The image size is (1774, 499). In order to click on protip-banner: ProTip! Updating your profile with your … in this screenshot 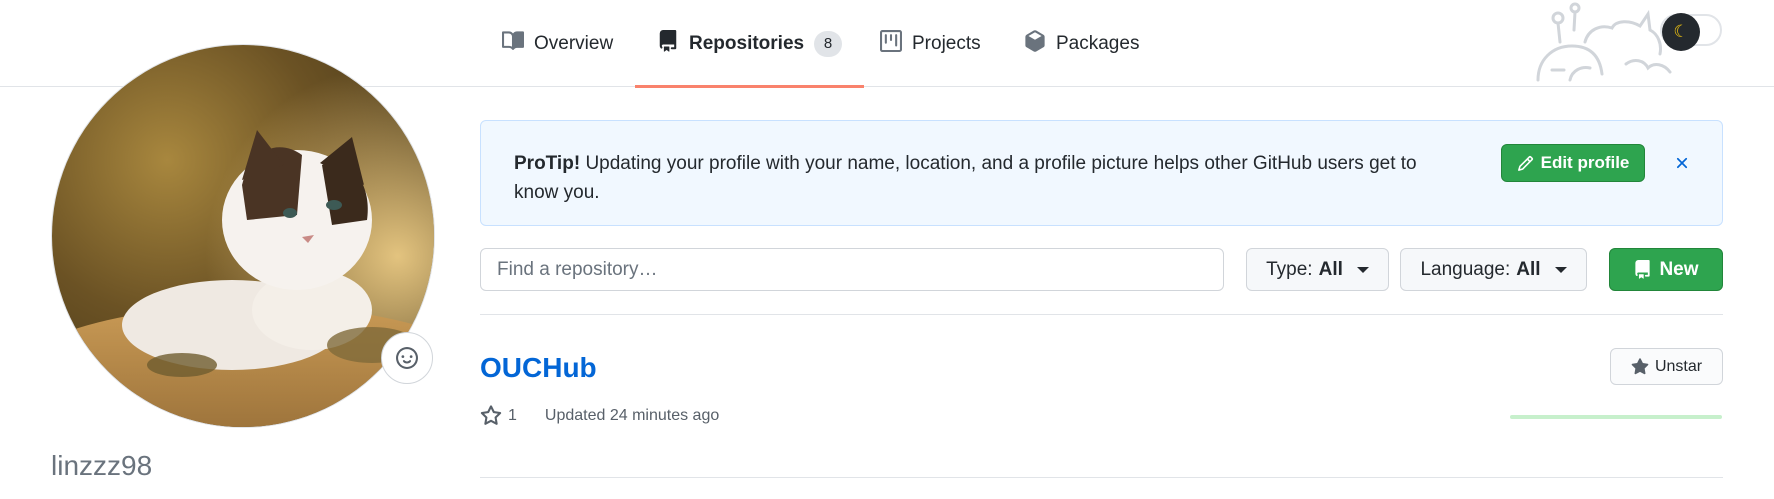, I will do `click(1101, 173)`.